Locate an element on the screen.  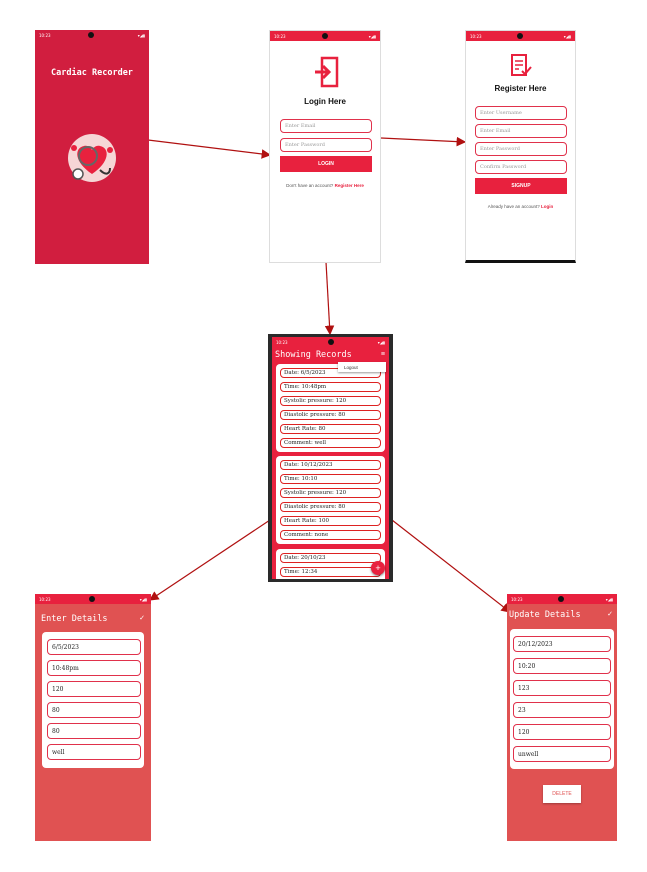
username-field: Enter Username is located at coordinates (521, 113).